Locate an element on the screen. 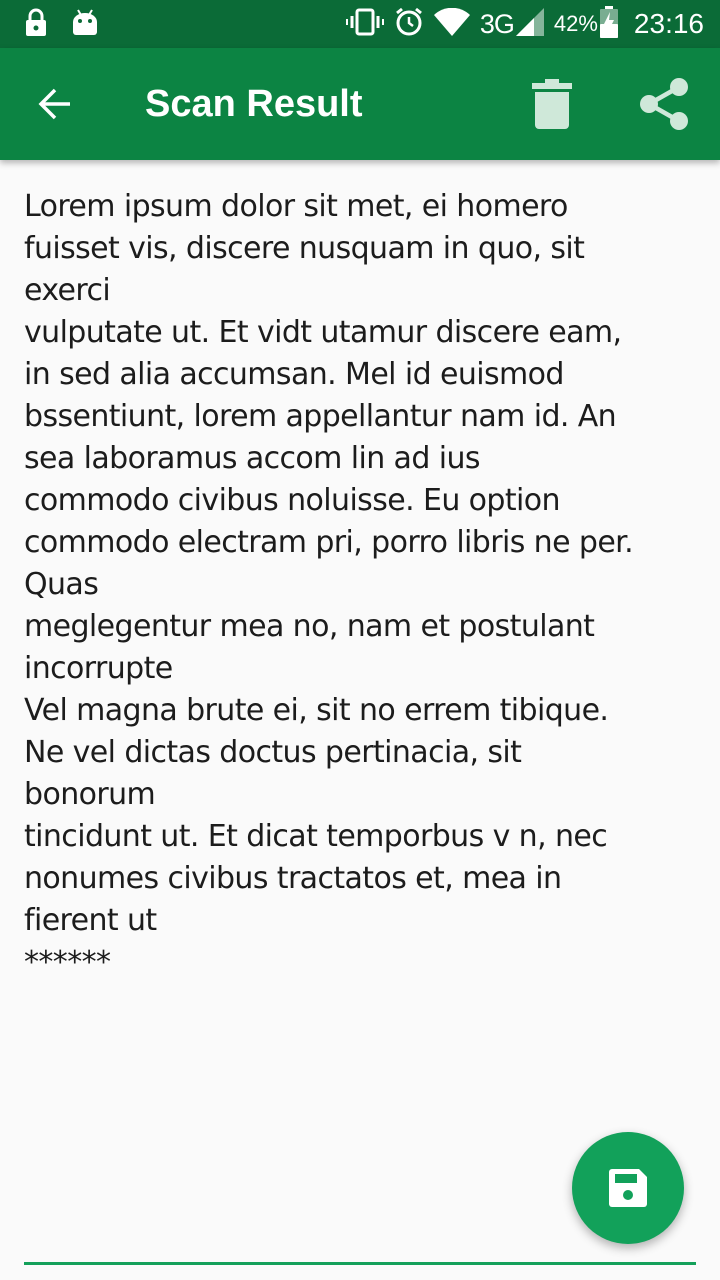 This screenshot has width=720, height=1280. save-icon is located at coordinates (628, 1188).